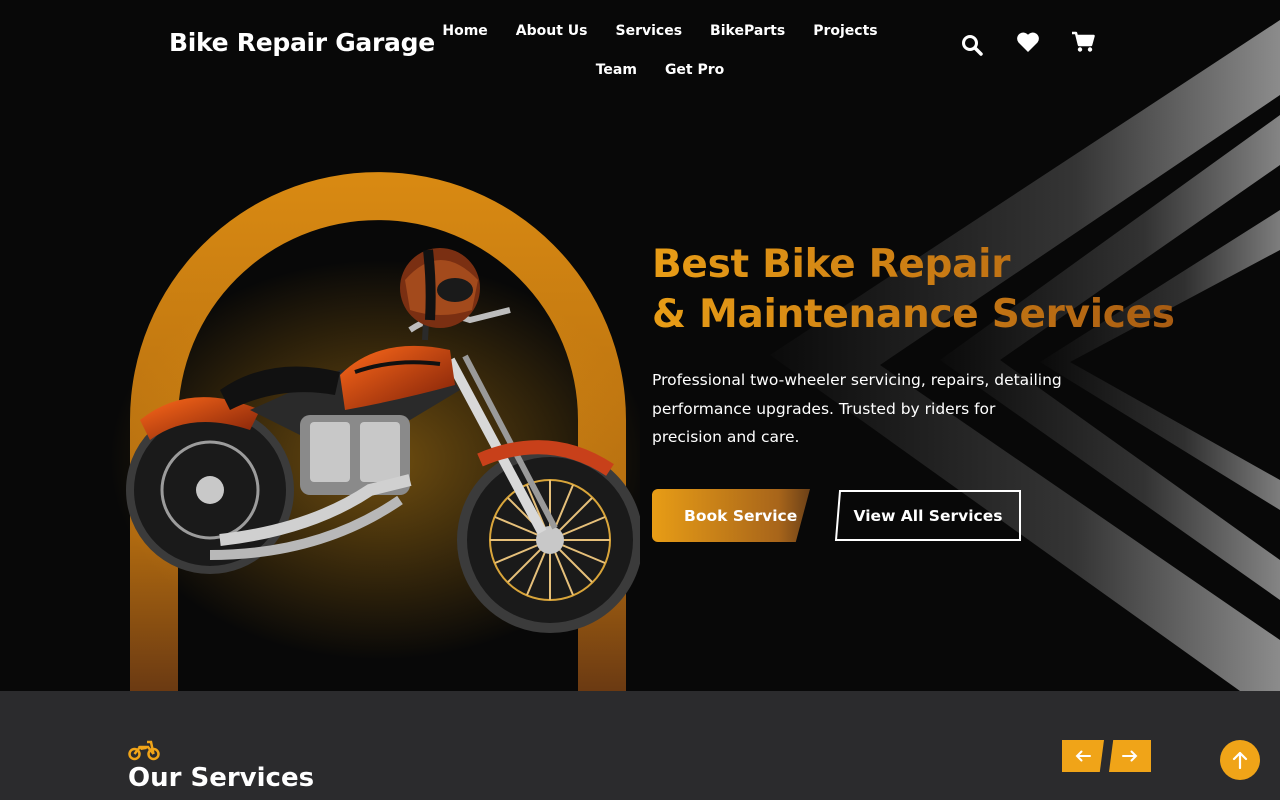  What do you see at coordinates (616, 70) in the screenshot?
I see `nav-team: Team` at bounding box center [616, 70].